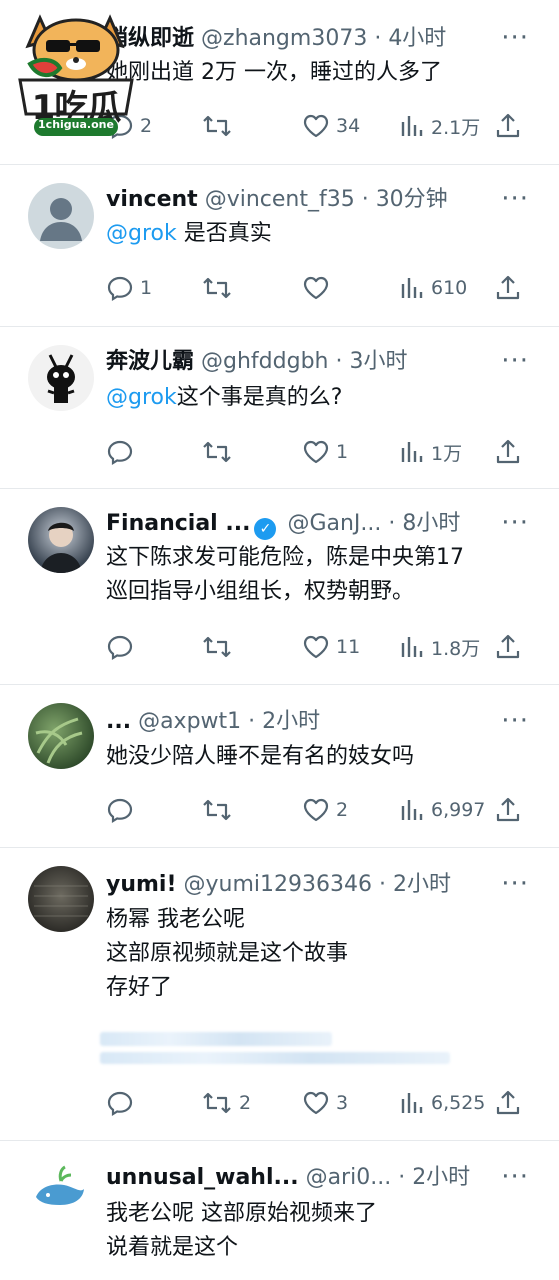  I want to click on whale-avatar-image, so click(60, 1185).